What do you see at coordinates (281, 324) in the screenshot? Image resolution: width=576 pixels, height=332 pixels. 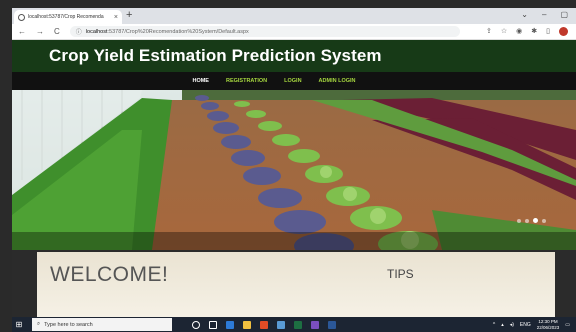 I see `app-icon` at bounding box center [281, 324].